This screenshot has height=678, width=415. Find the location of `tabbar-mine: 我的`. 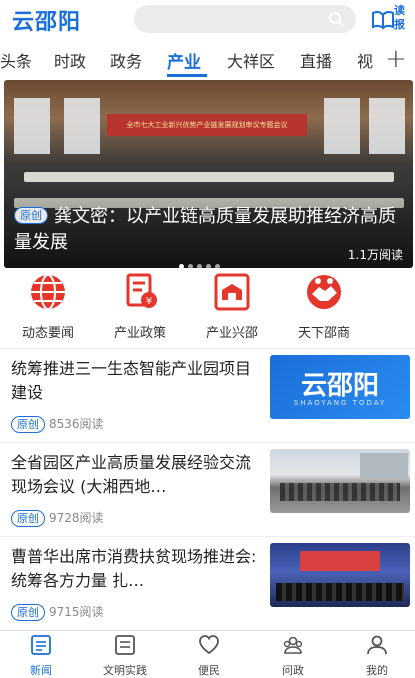

tabbar-mine: 我的 is located at coordinates (377, 656).